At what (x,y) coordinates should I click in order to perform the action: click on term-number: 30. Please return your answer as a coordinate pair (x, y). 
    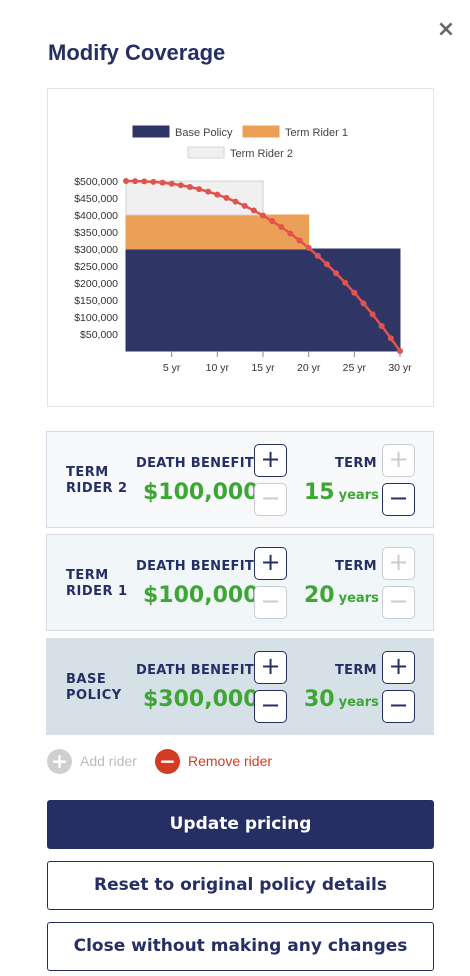
    Looking at the image, I should click on (319, 699).